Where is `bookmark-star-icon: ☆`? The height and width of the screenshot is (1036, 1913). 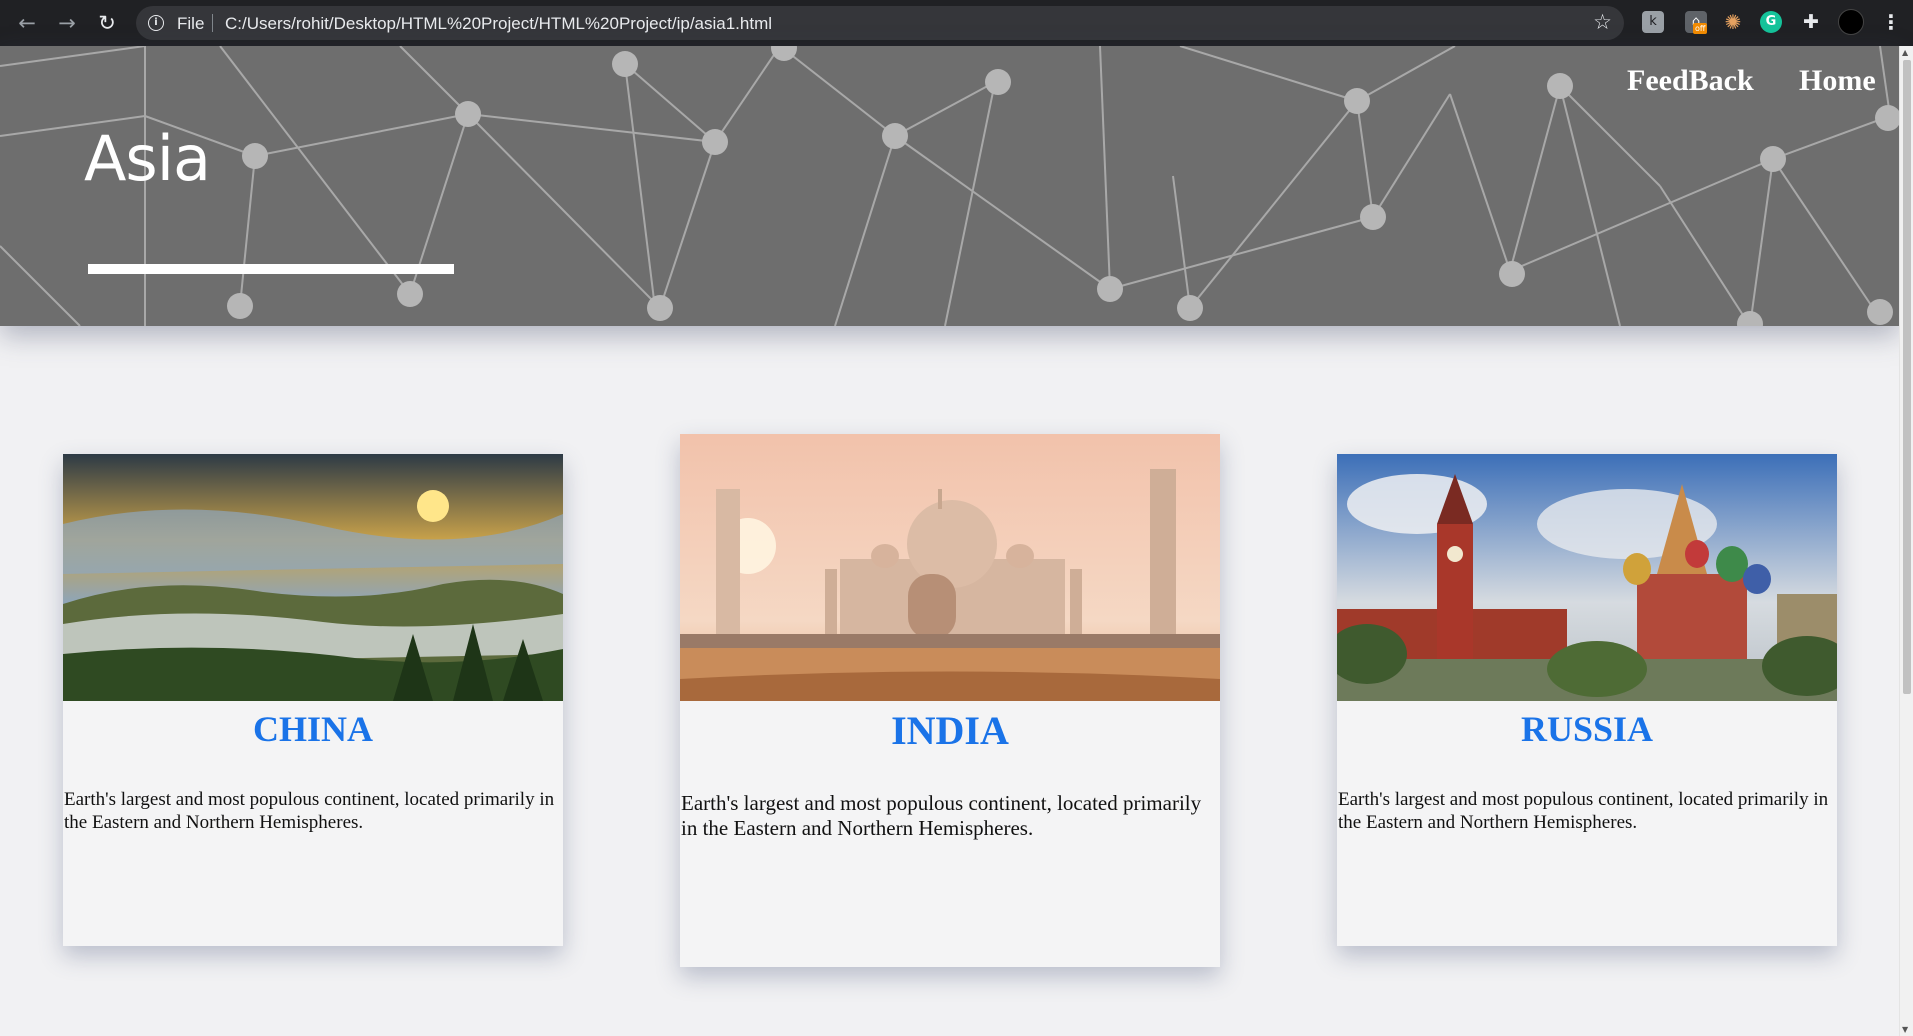
bookmark-star-icon: ☆ is located at coordinates (1602, 22).